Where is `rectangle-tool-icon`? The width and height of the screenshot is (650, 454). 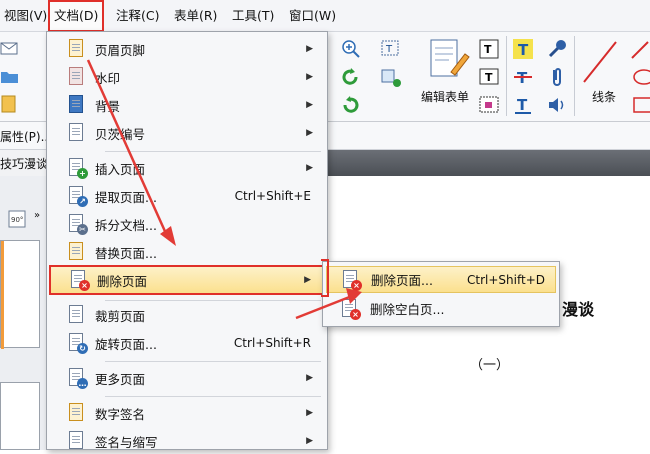 rectangle-tool-icon is located at coordinates (640, 105).